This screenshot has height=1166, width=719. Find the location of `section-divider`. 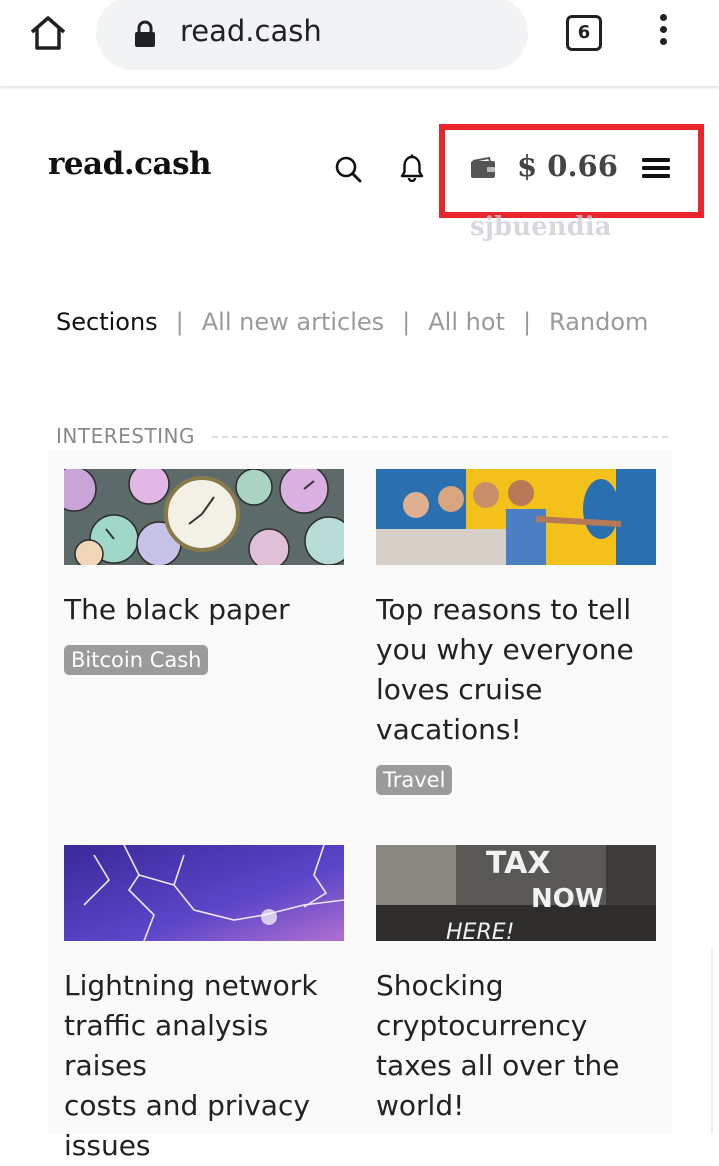

section-divider is located at coordinates (440, 437).